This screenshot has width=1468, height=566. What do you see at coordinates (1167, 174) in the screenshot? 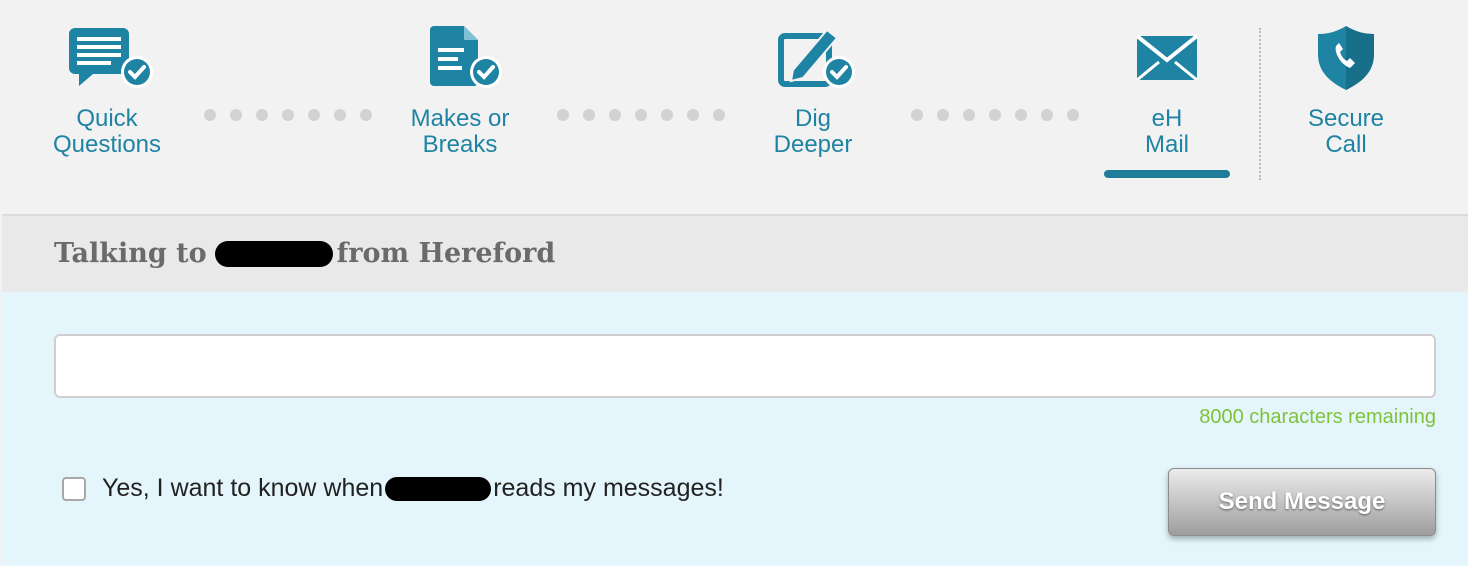
I see `active-step-indicator` at bounding box center [1167, 174].